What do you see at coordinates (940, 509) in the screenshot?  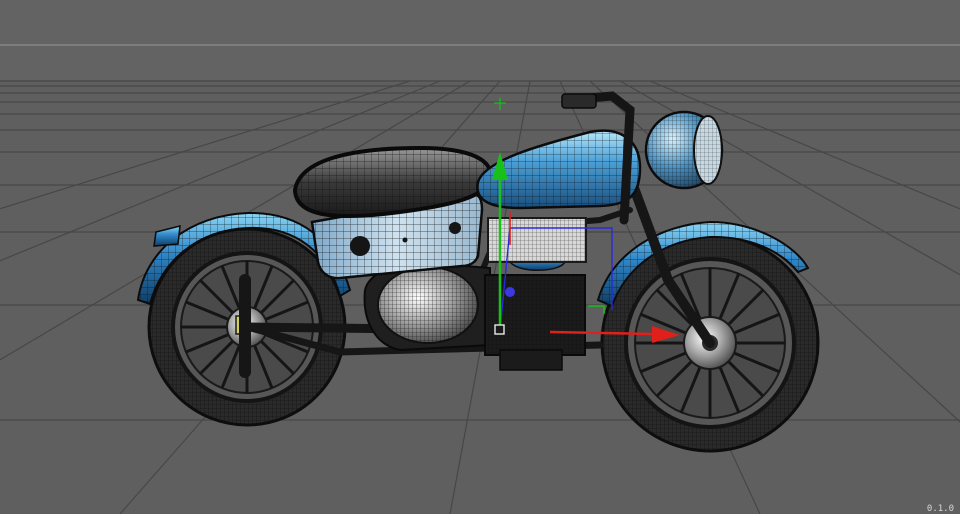 I see `viewport-corner-label: 0.1.0` at bounding box center [940, 509].